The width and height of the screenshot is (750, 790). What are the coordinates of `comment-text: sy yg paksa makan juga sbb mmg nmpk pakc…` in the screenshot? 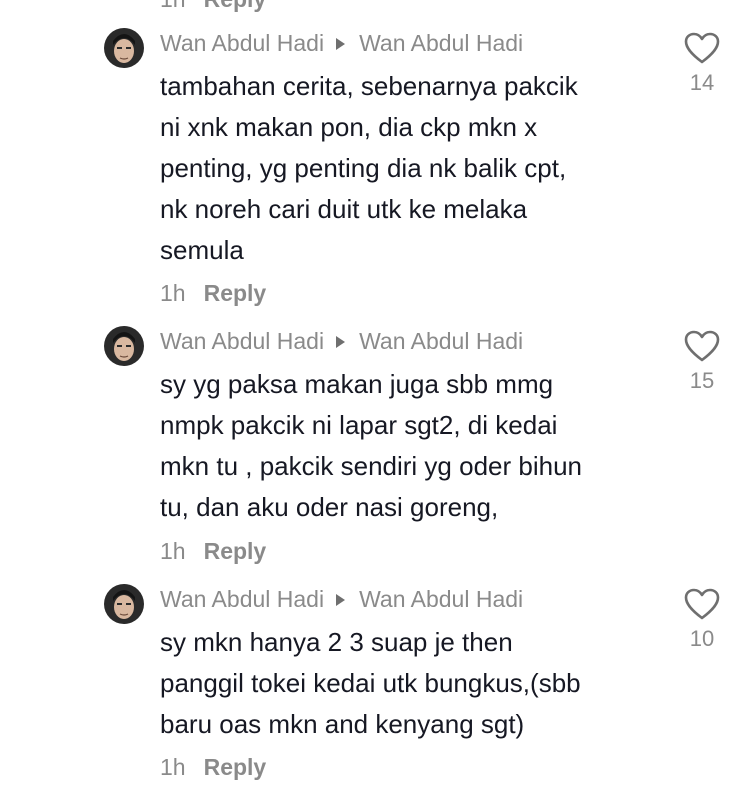 It's located at (410, 446).